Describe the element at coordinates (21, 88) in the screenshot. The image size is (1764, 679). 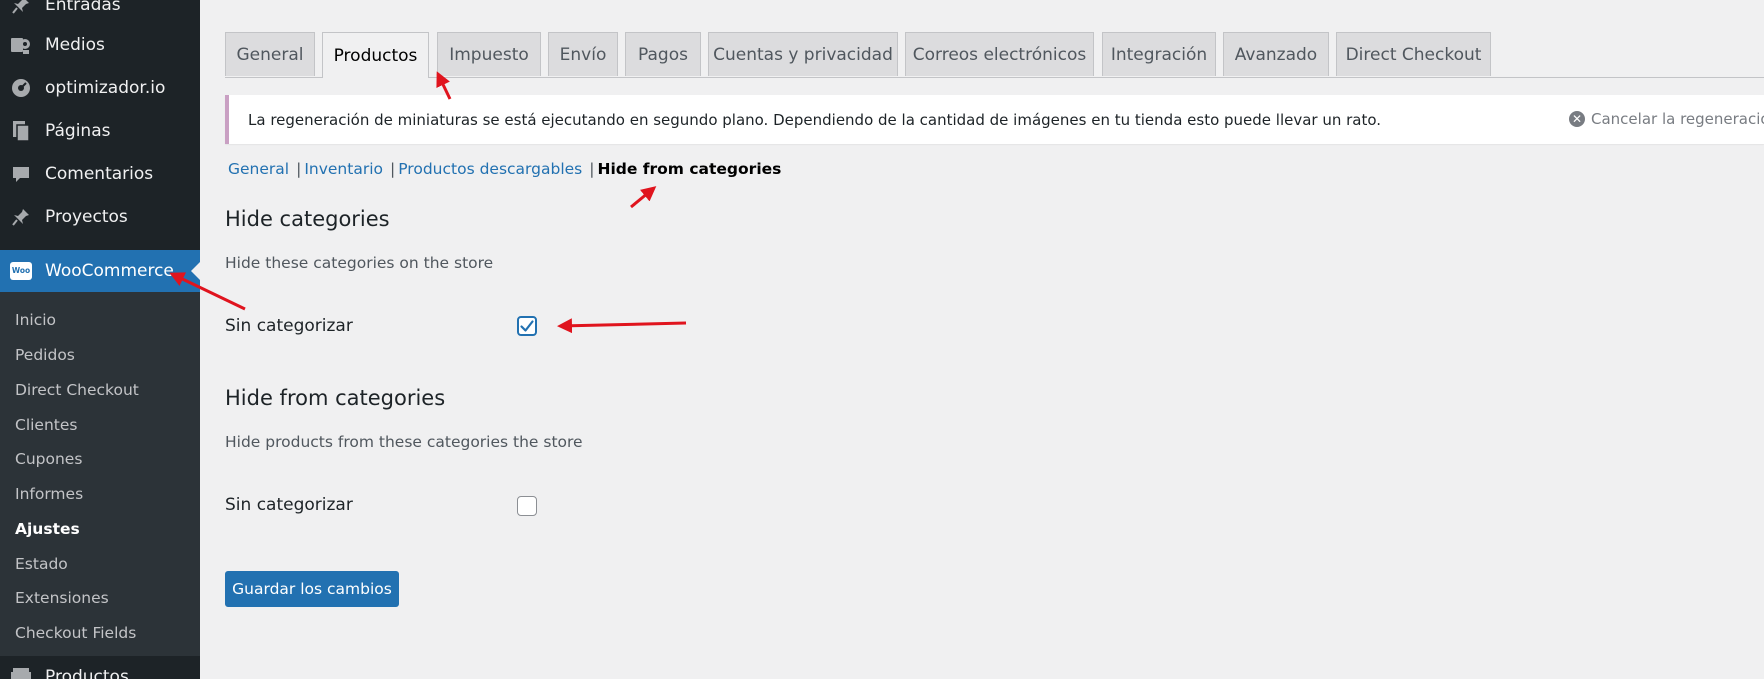
I see `gauge-icon` at that location.